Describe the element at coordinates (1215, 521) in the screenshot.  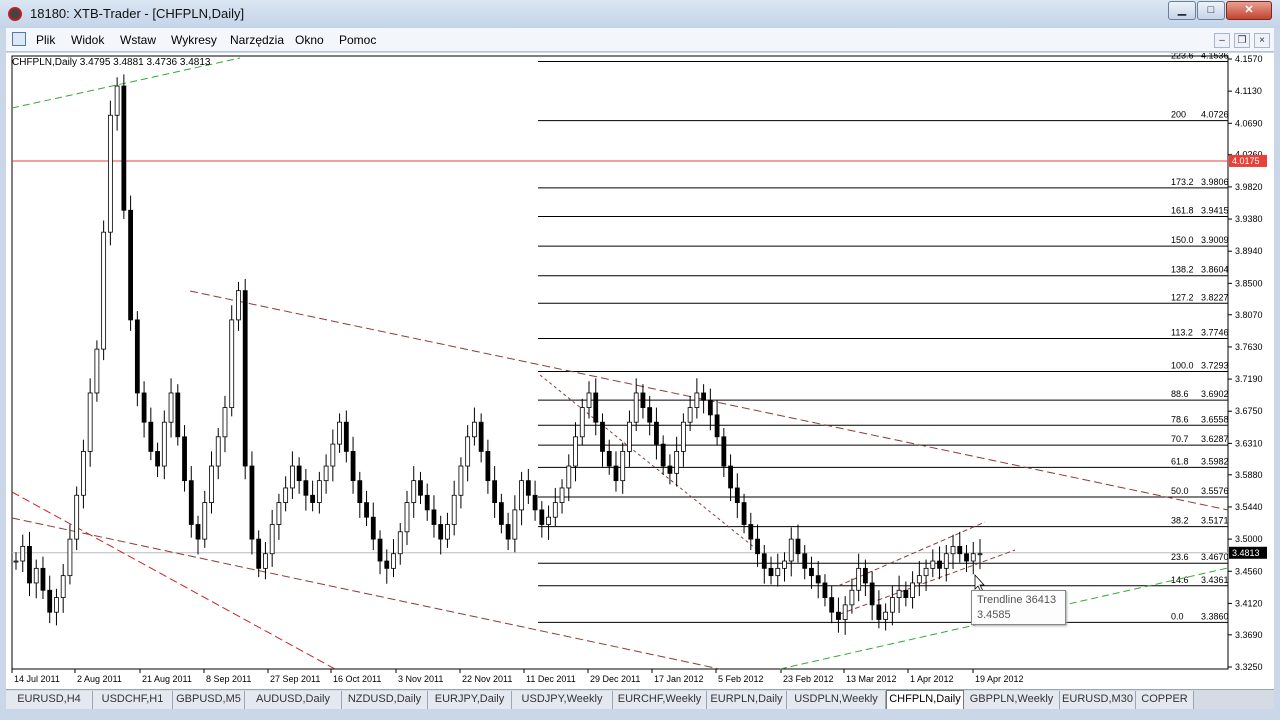
I see `fib-level-price: 3.5171` at that location.